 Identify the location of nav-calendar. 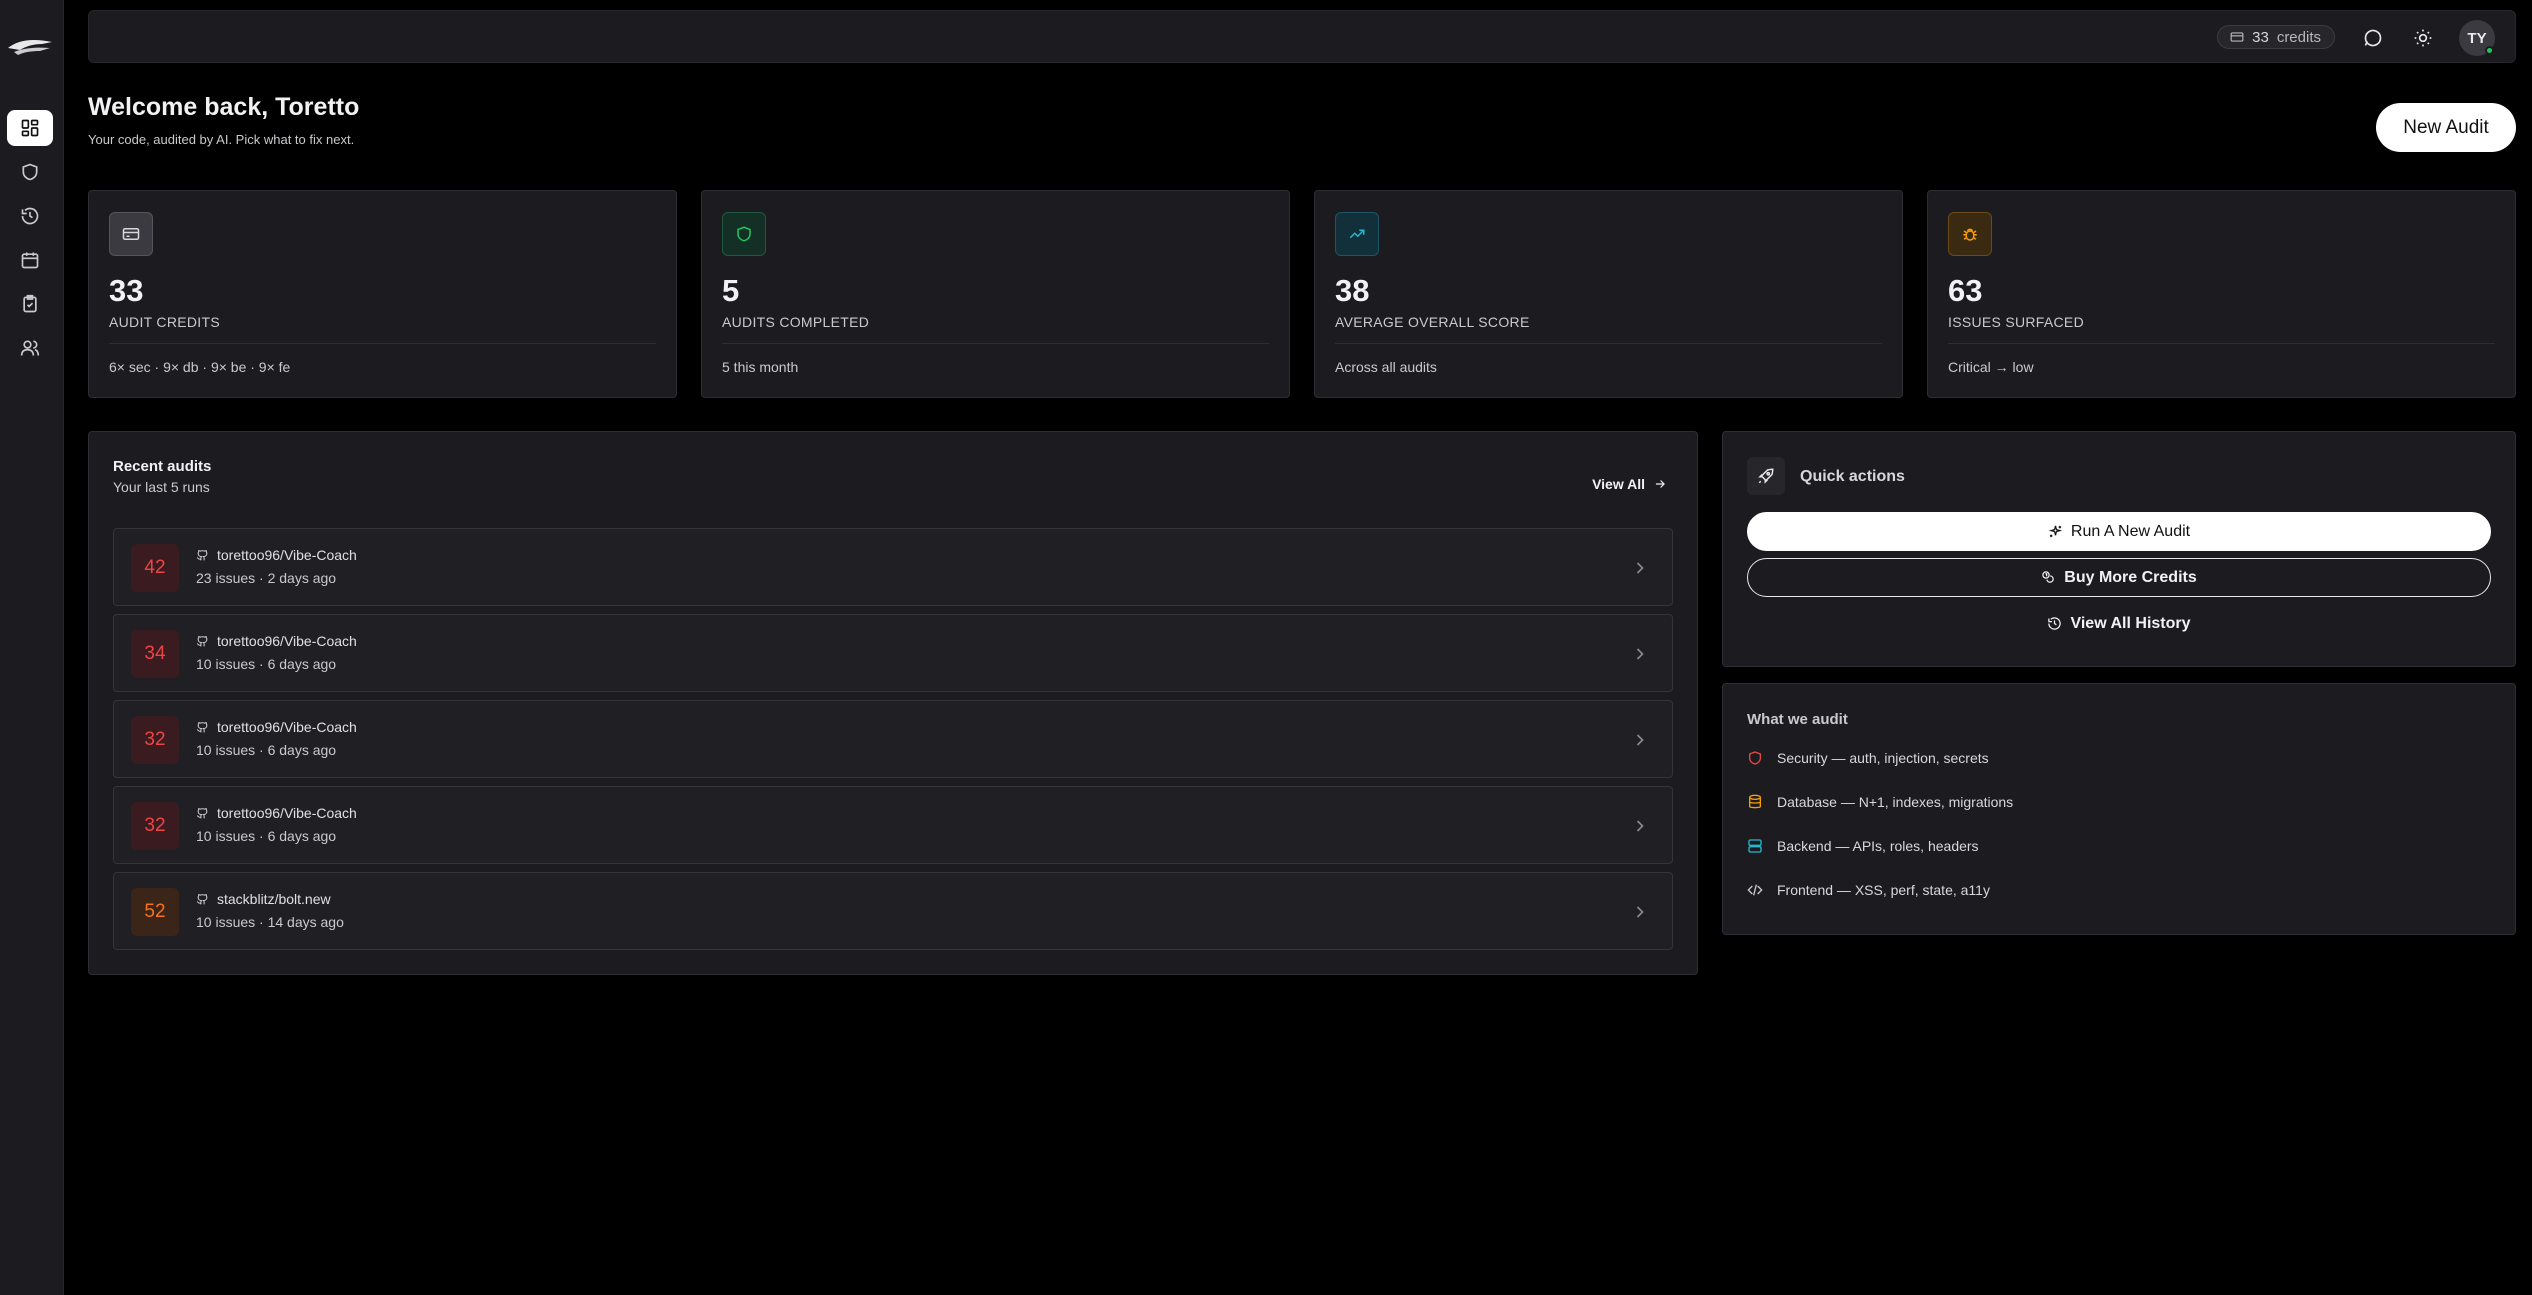
(30, 260).